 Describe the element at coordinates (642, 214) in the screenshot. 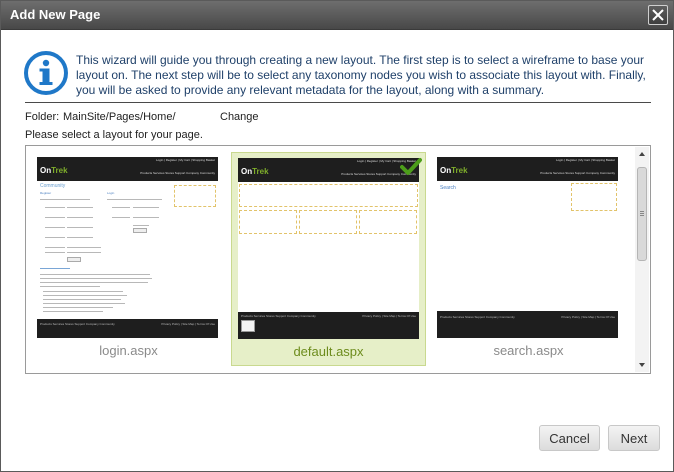

I see `scroll-thumb` at that location.